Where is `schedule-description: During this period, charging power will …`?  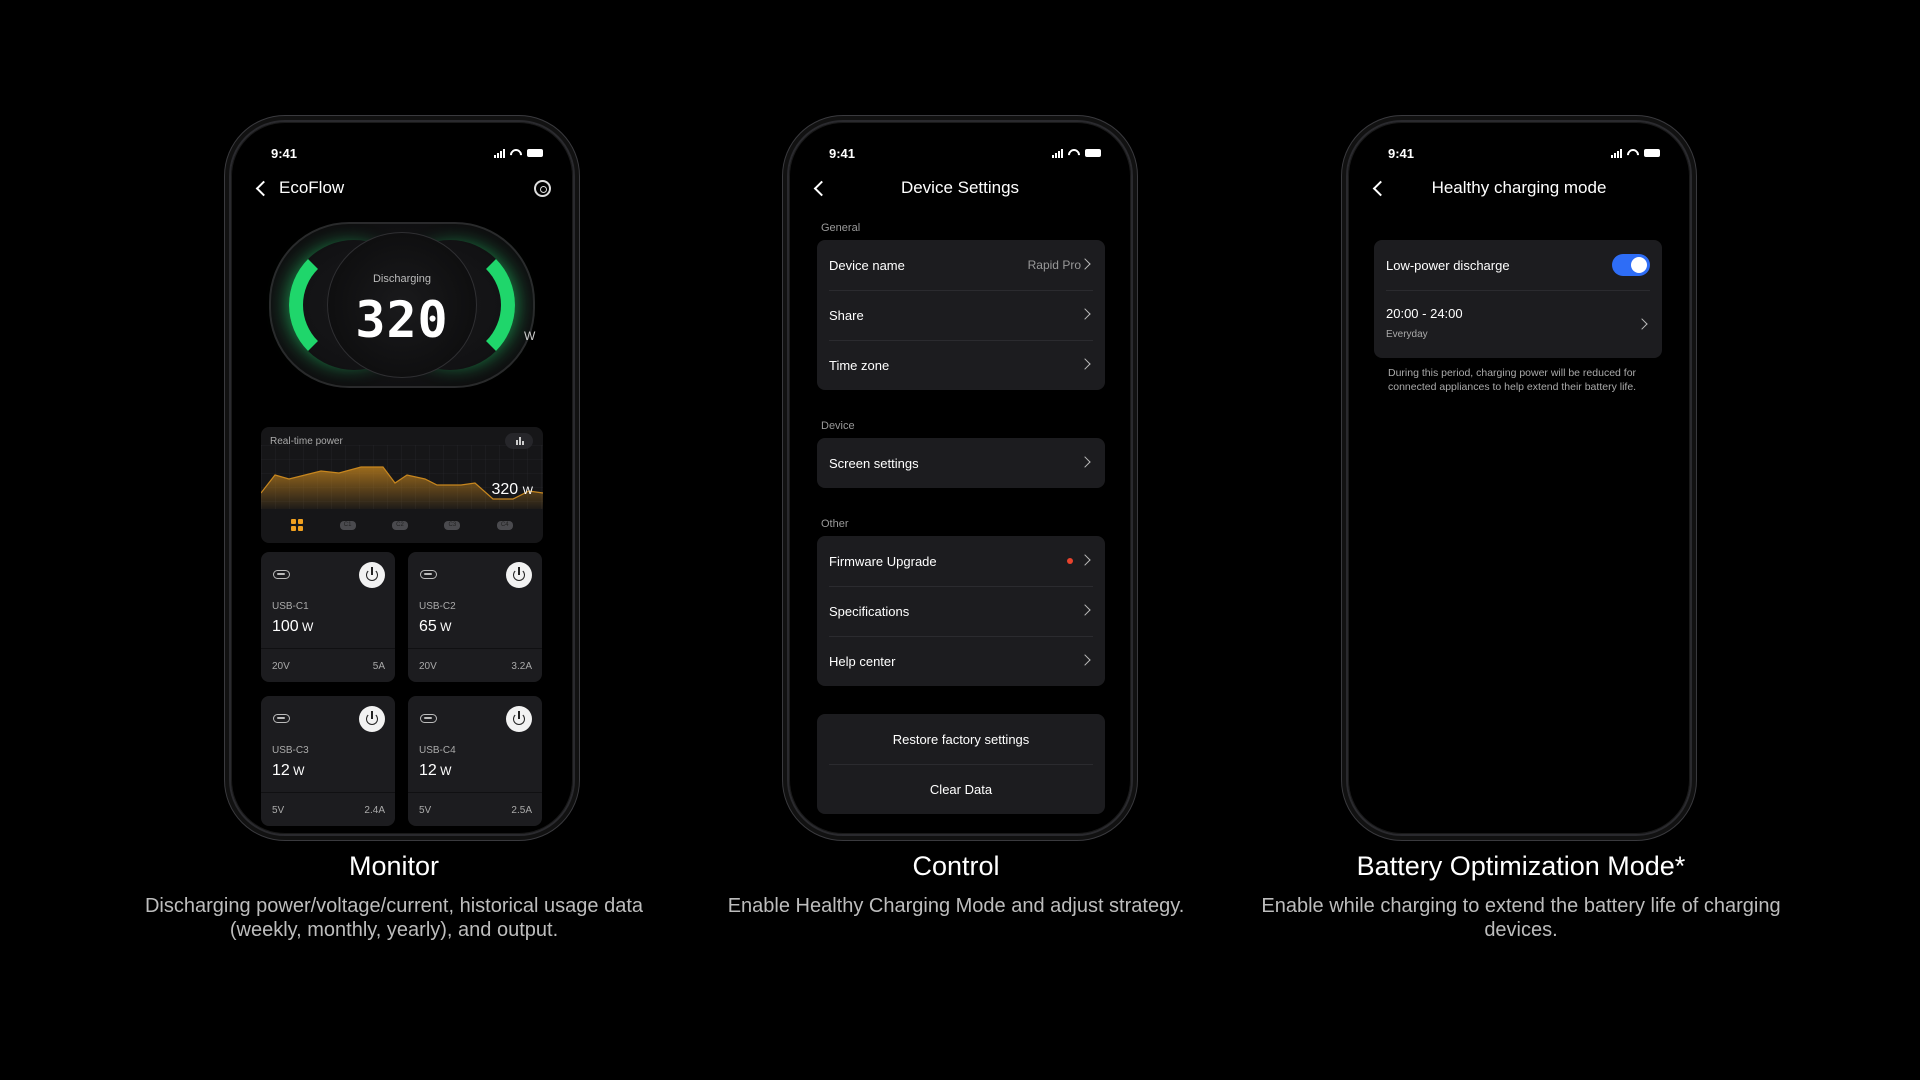
schedule-description: During this period, charging power will … is located at coordinates (1512, 380).